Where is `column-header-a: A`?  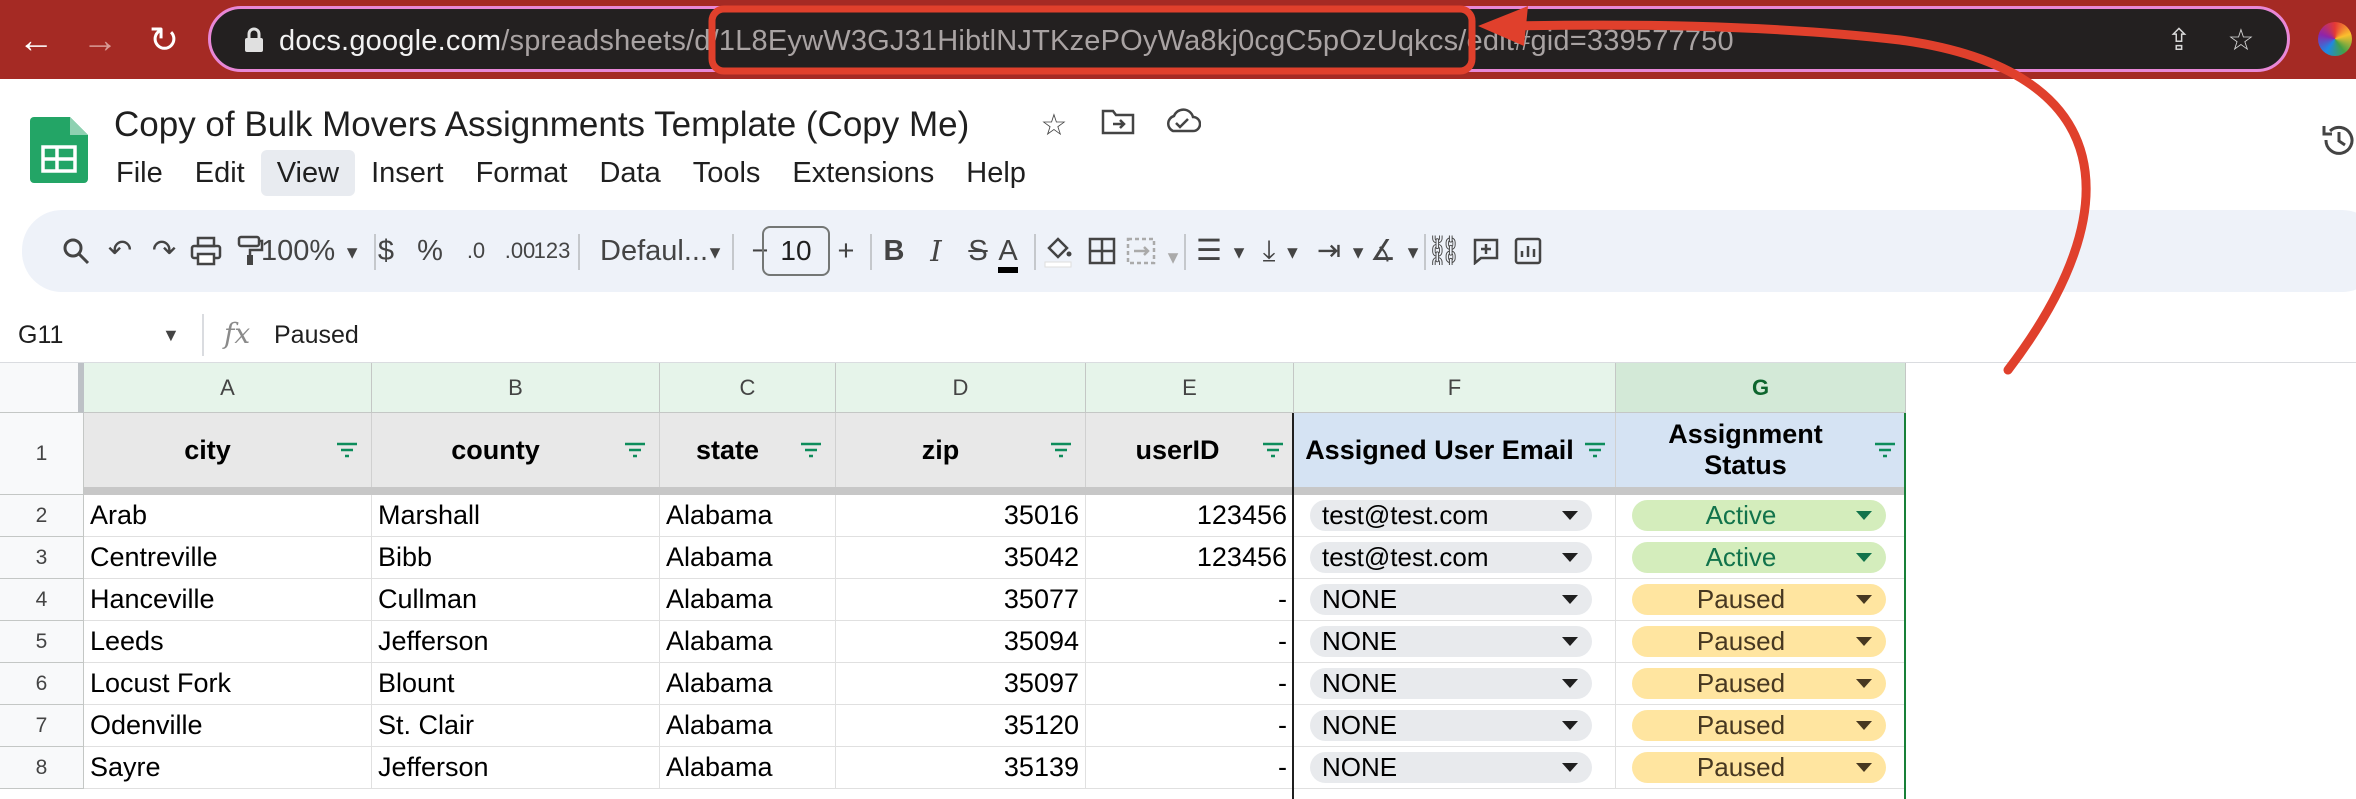 column-header-a: A is located at coordinates (228, 388).